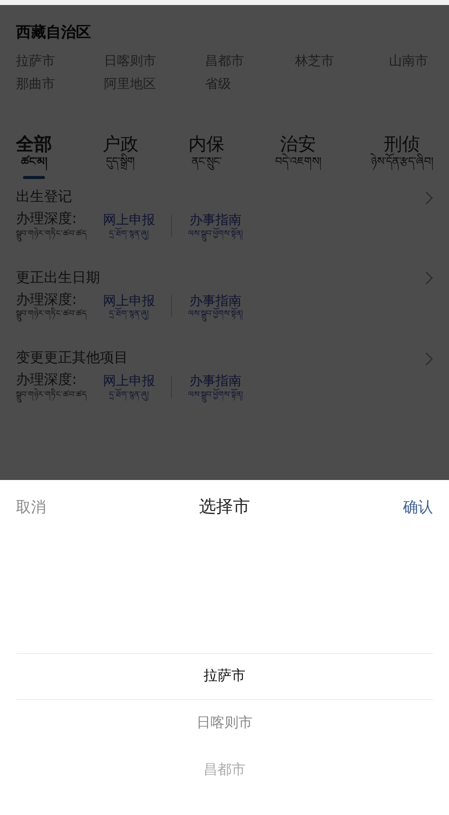 This screenshot has width=449, height=815. Describe the element at coordinates (72, 358) in the screenshot. I see `service-title: 变更更正其他项目` at that location.